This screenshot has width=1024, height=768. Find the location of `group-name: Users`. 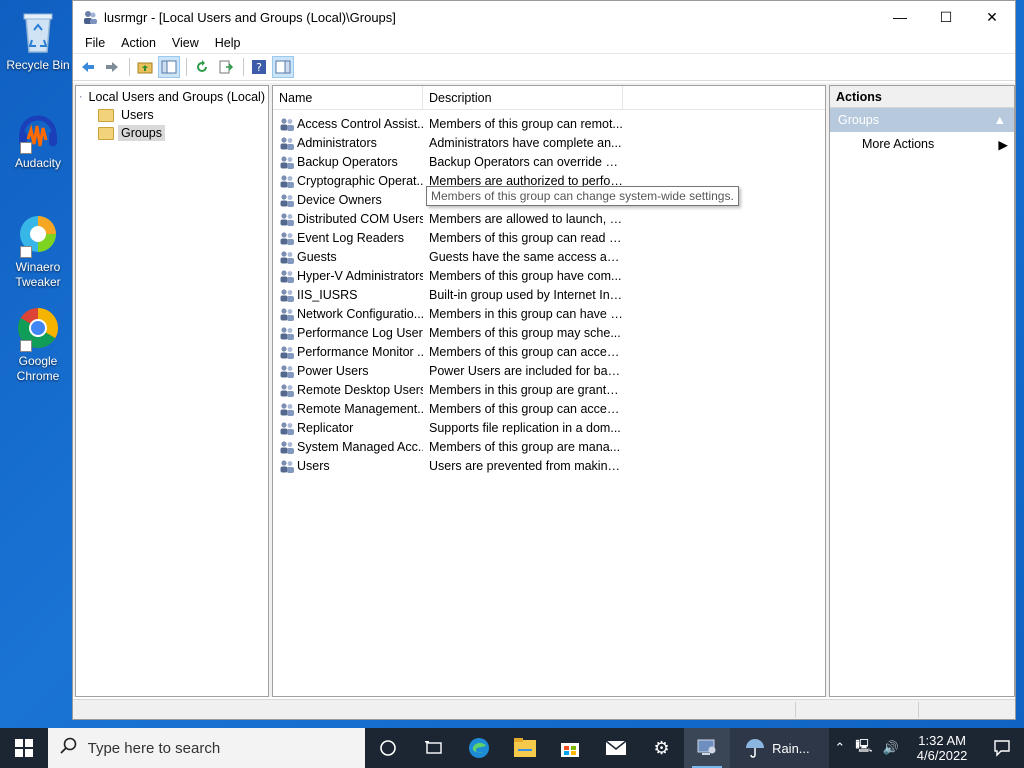

group-name: Users is located at coordinates (313, 465).